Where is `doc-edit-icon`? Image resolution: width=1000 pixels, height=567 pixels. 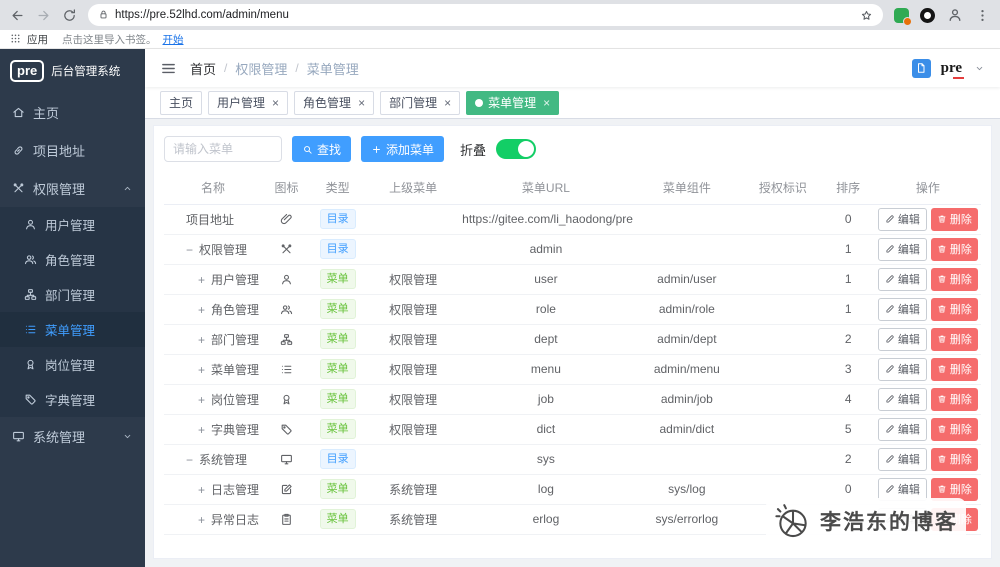
doc-edit-icon is located at coordinates (286, 489).